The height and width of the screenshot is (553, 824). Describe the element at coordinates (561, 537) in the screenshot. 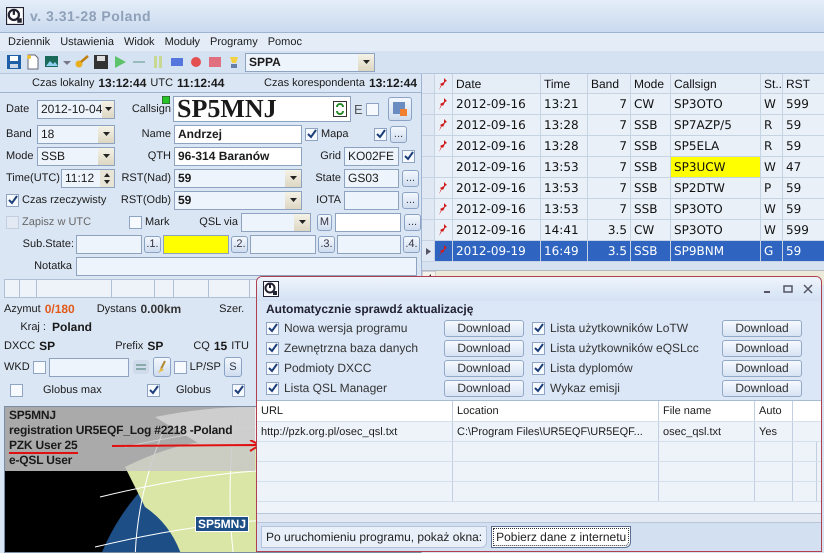

I see `tab: Pobierz dane z internetu` at that location.